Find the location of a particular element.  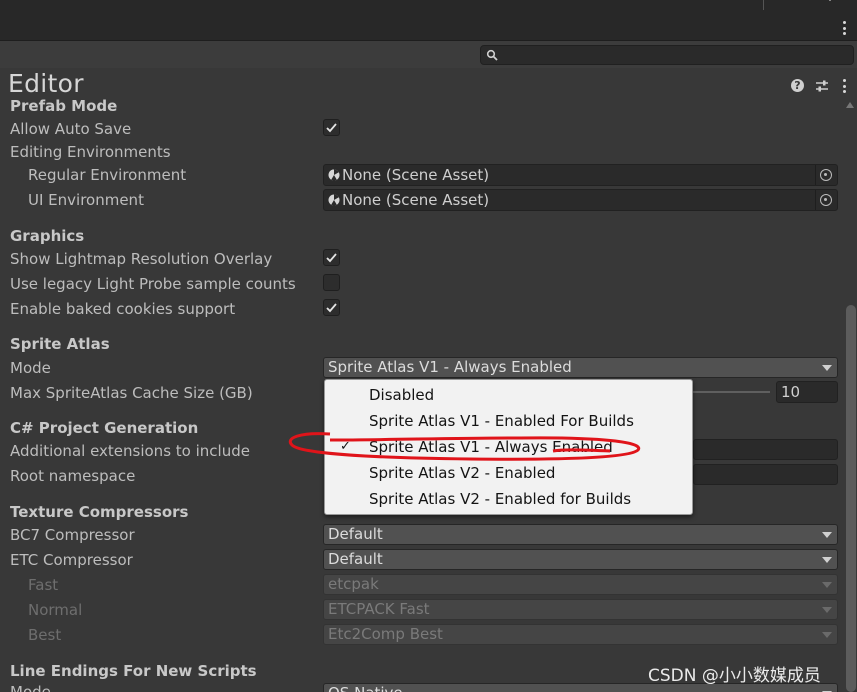

sprite-atlas-mode-dropdown: Sprite Atlas V1 - Always Enabled is located at coordinates (580, 367).